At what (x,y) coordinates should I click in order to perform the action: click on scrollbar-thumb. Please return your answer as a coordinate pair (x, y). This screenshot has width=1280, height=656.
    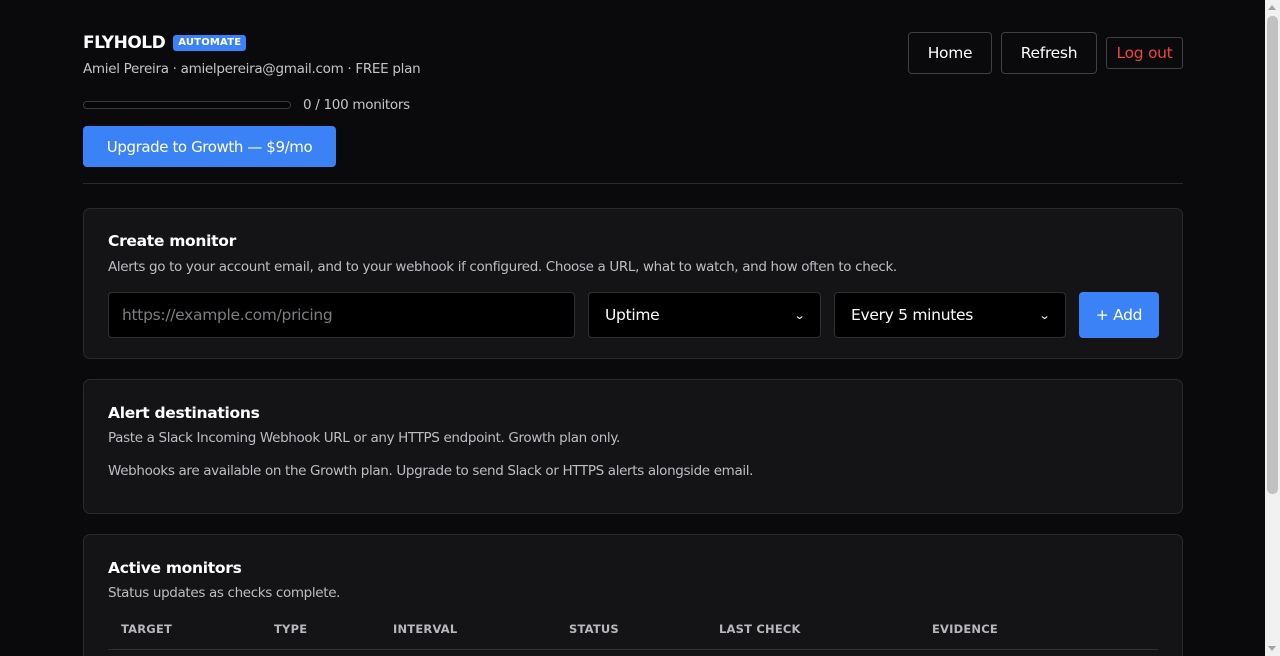
    Looking at the image, I should click on (1272, 255).